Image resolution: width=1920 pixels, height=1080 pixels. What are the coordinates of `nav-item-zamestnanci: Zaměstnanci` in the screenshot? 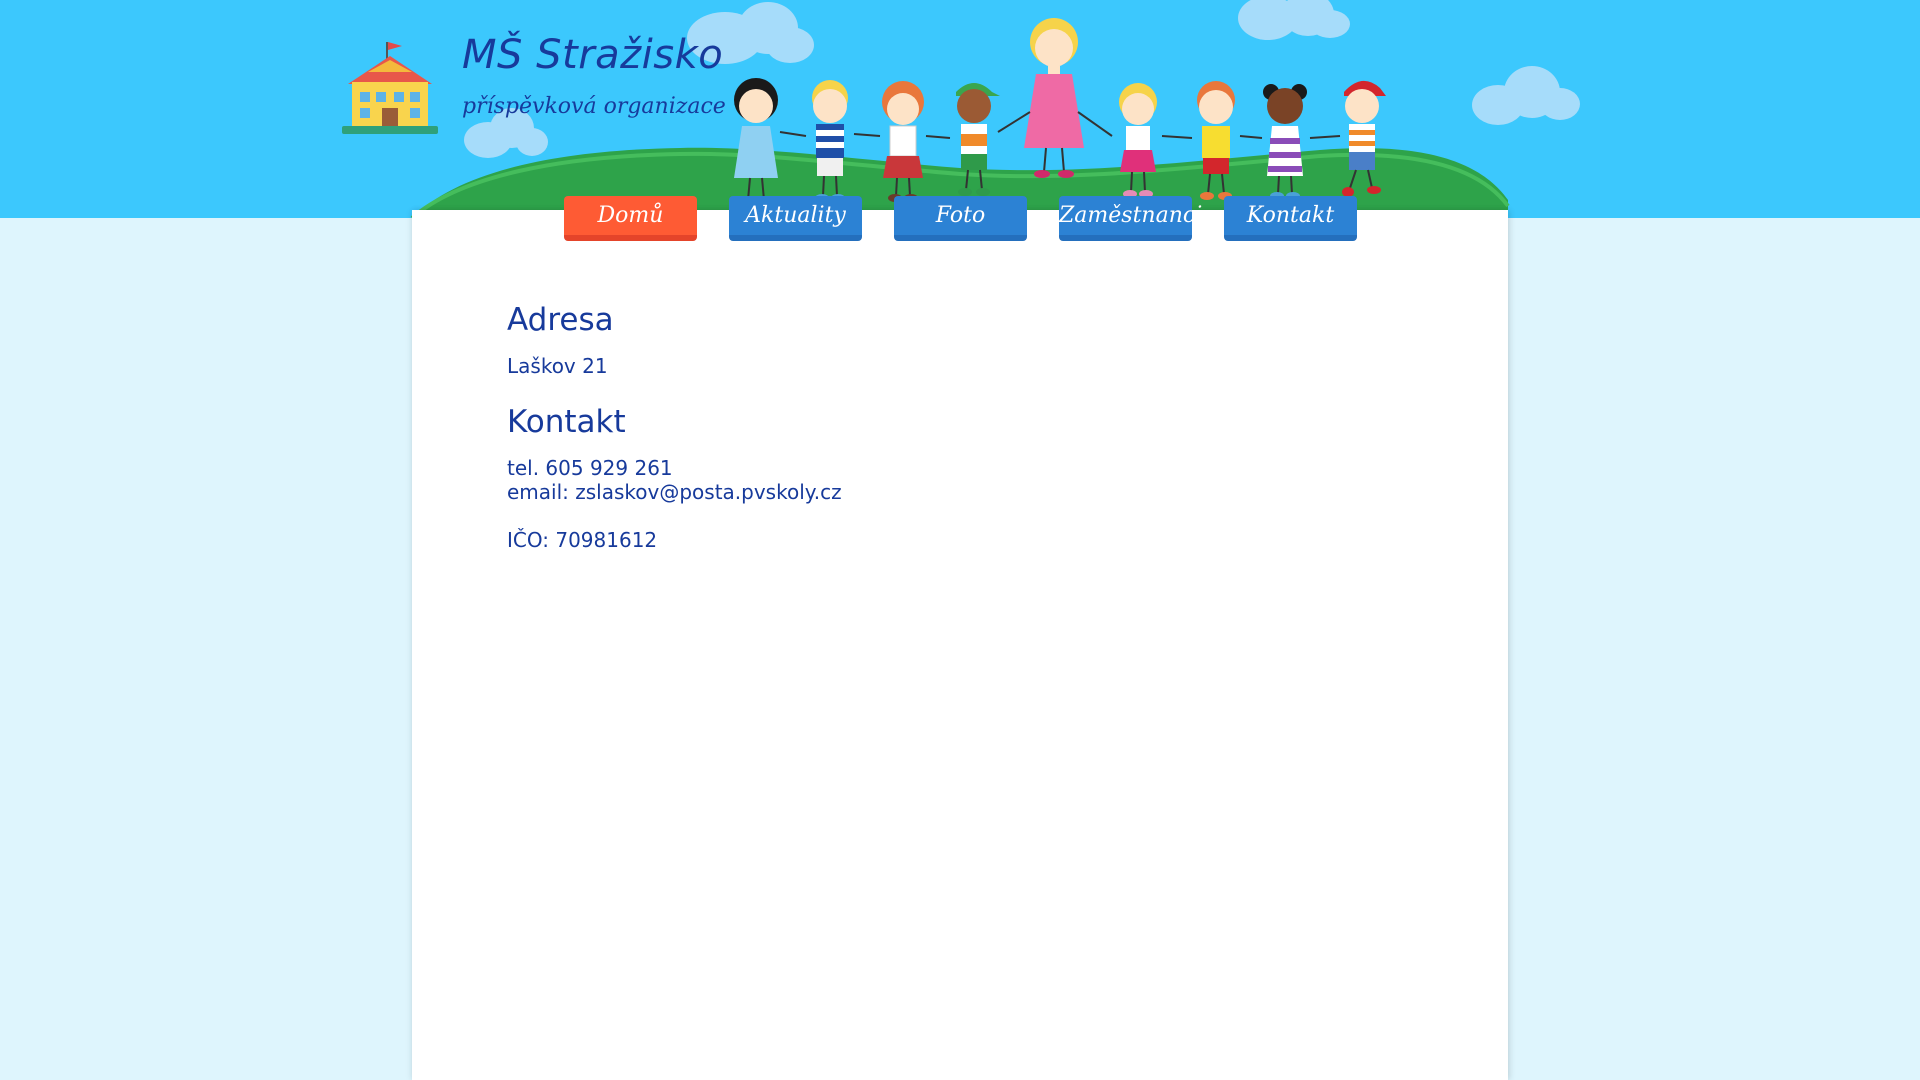 It's located at (1130, 218).